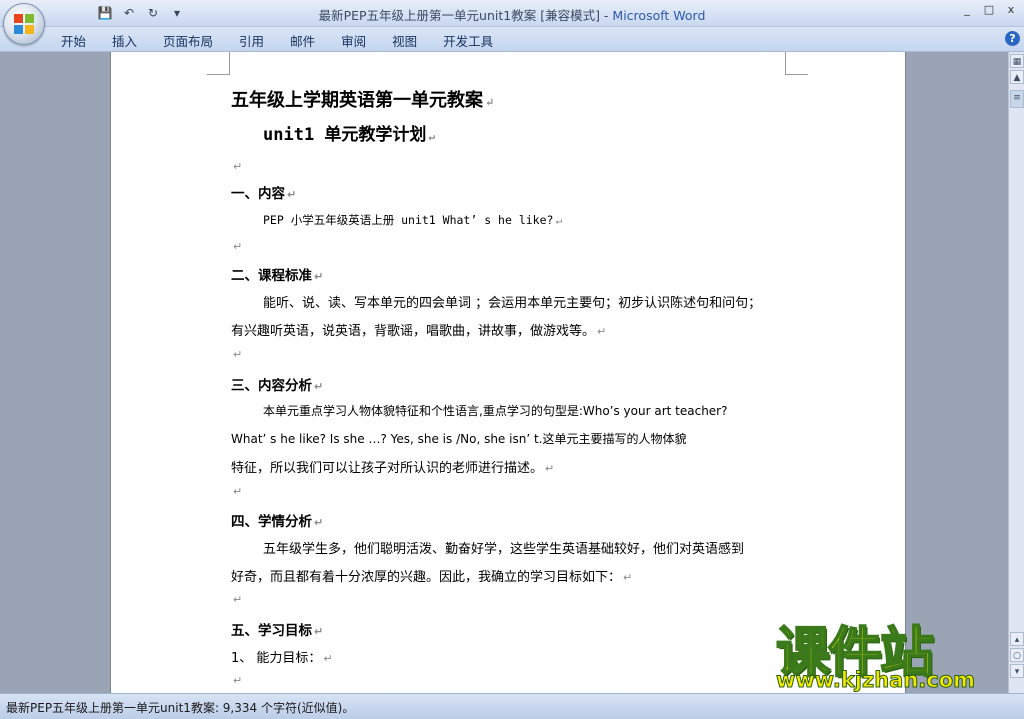 The height and width of the screenshot is (719, 1024). I want to click on minimize-button: _, so click(967, 10).